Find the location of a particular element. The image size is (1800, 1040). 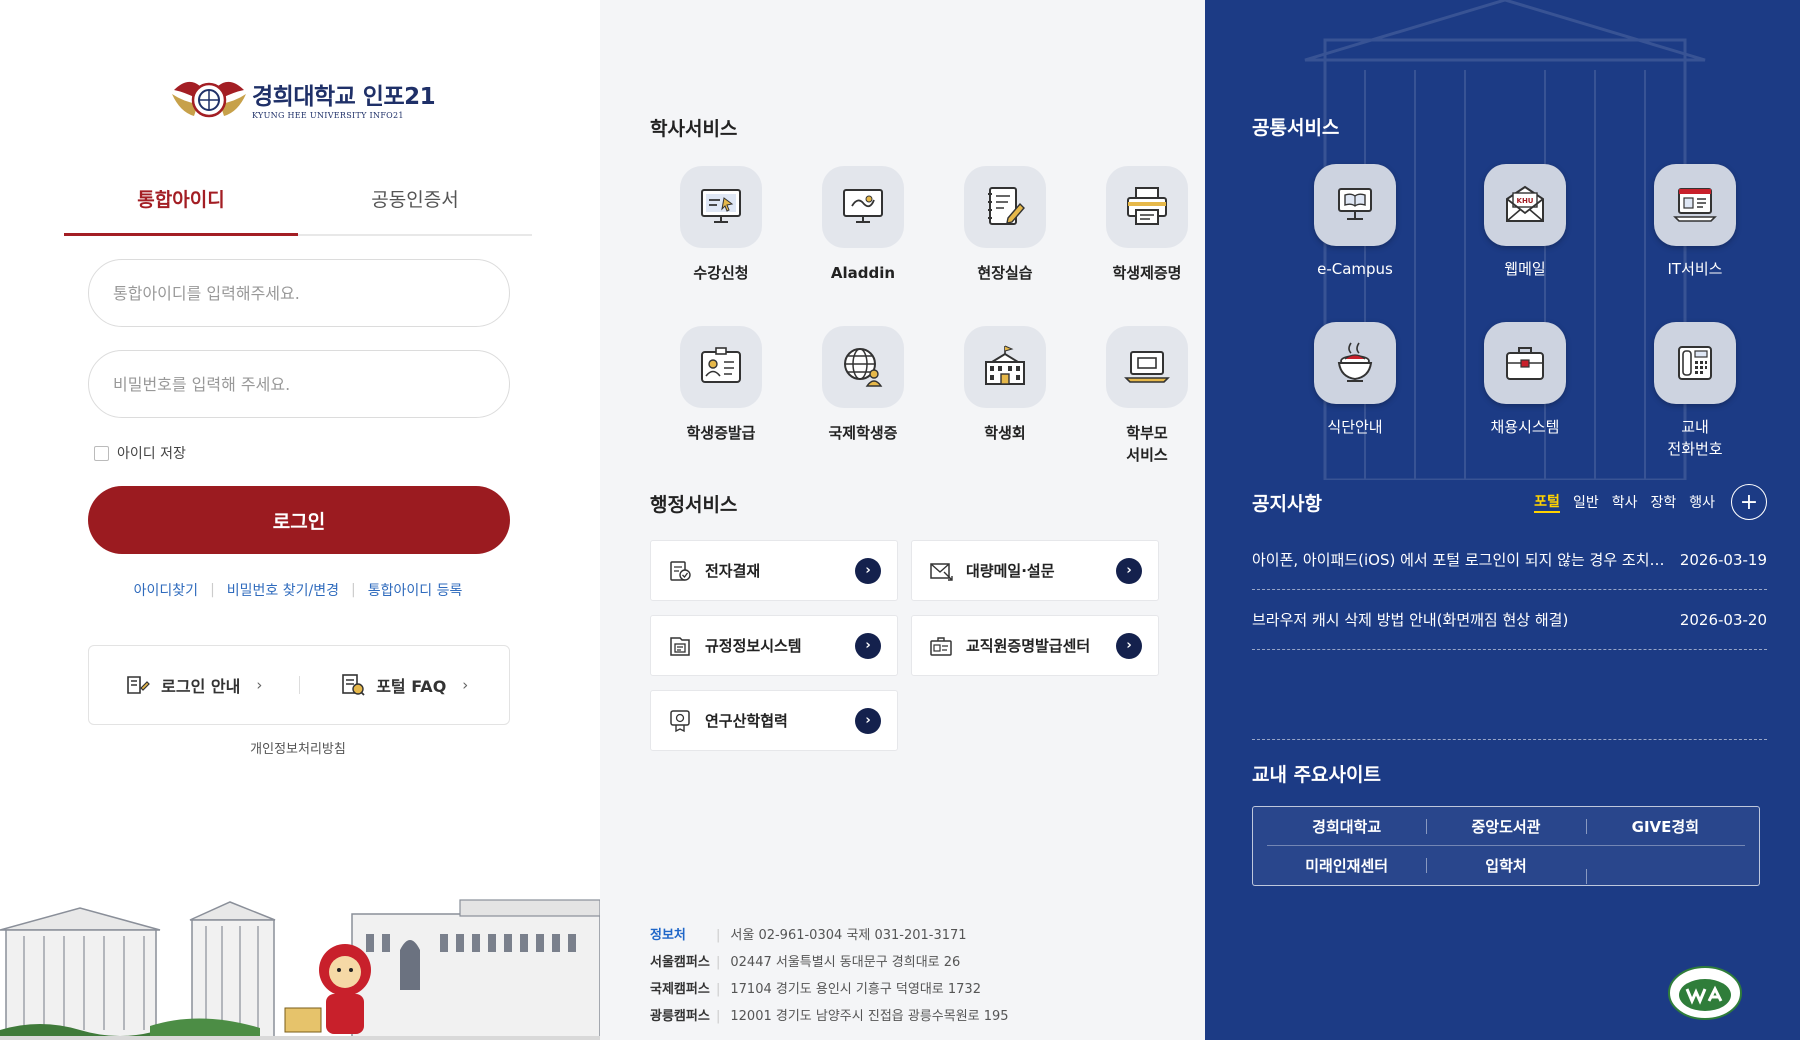

contact-value: 12001 경기도 남양주시 진접읍 광릉수목원로 195 is located at coordinates (869, 1016).